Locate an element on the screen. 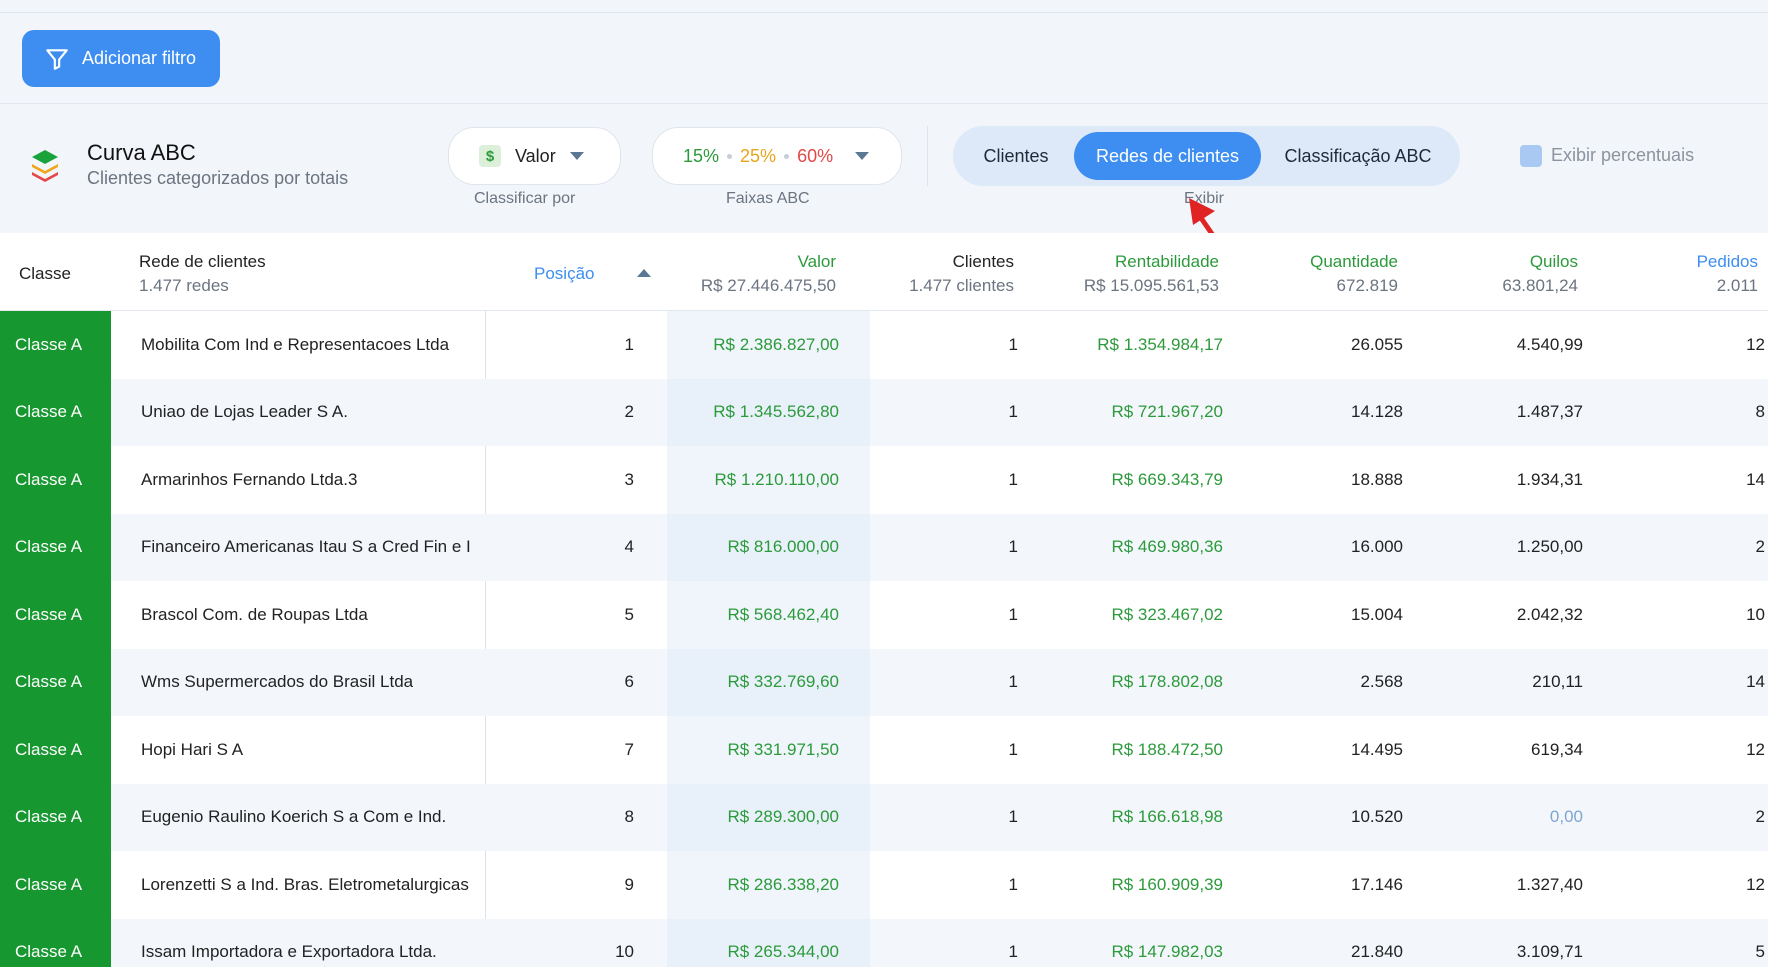 This screenshot has width=1768, height=967. position-cell: 3 is located at coordinates (629, 479).